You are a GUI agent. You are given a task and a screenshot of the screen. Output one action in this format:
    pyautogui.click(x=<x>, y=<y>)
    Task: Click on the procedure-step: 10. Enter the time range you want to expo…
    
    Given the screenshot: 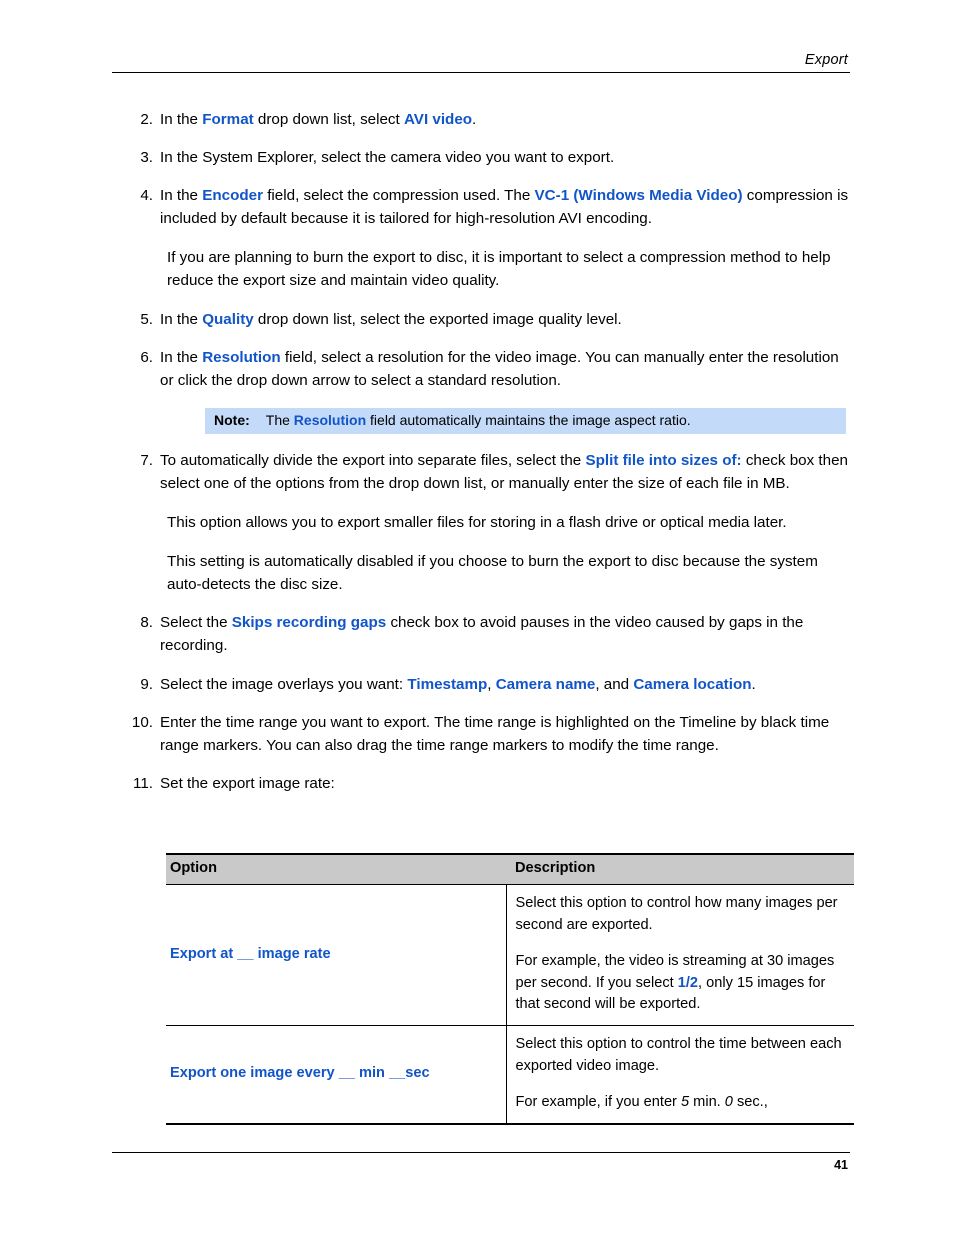 What is the action you would take?
    pyautogui.click(x=482, y=734)
    